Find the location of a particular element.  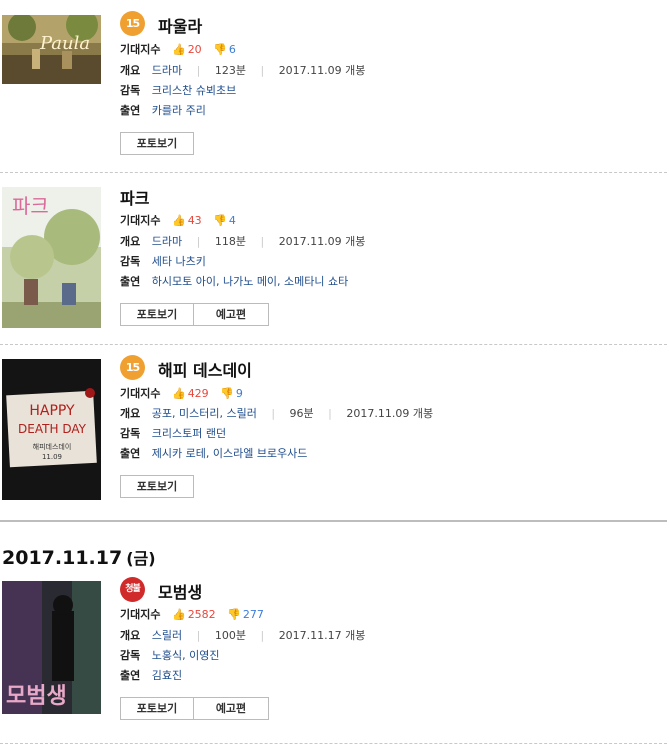

cast-link: 카를라 주리 is located at coordinates (179, 110).